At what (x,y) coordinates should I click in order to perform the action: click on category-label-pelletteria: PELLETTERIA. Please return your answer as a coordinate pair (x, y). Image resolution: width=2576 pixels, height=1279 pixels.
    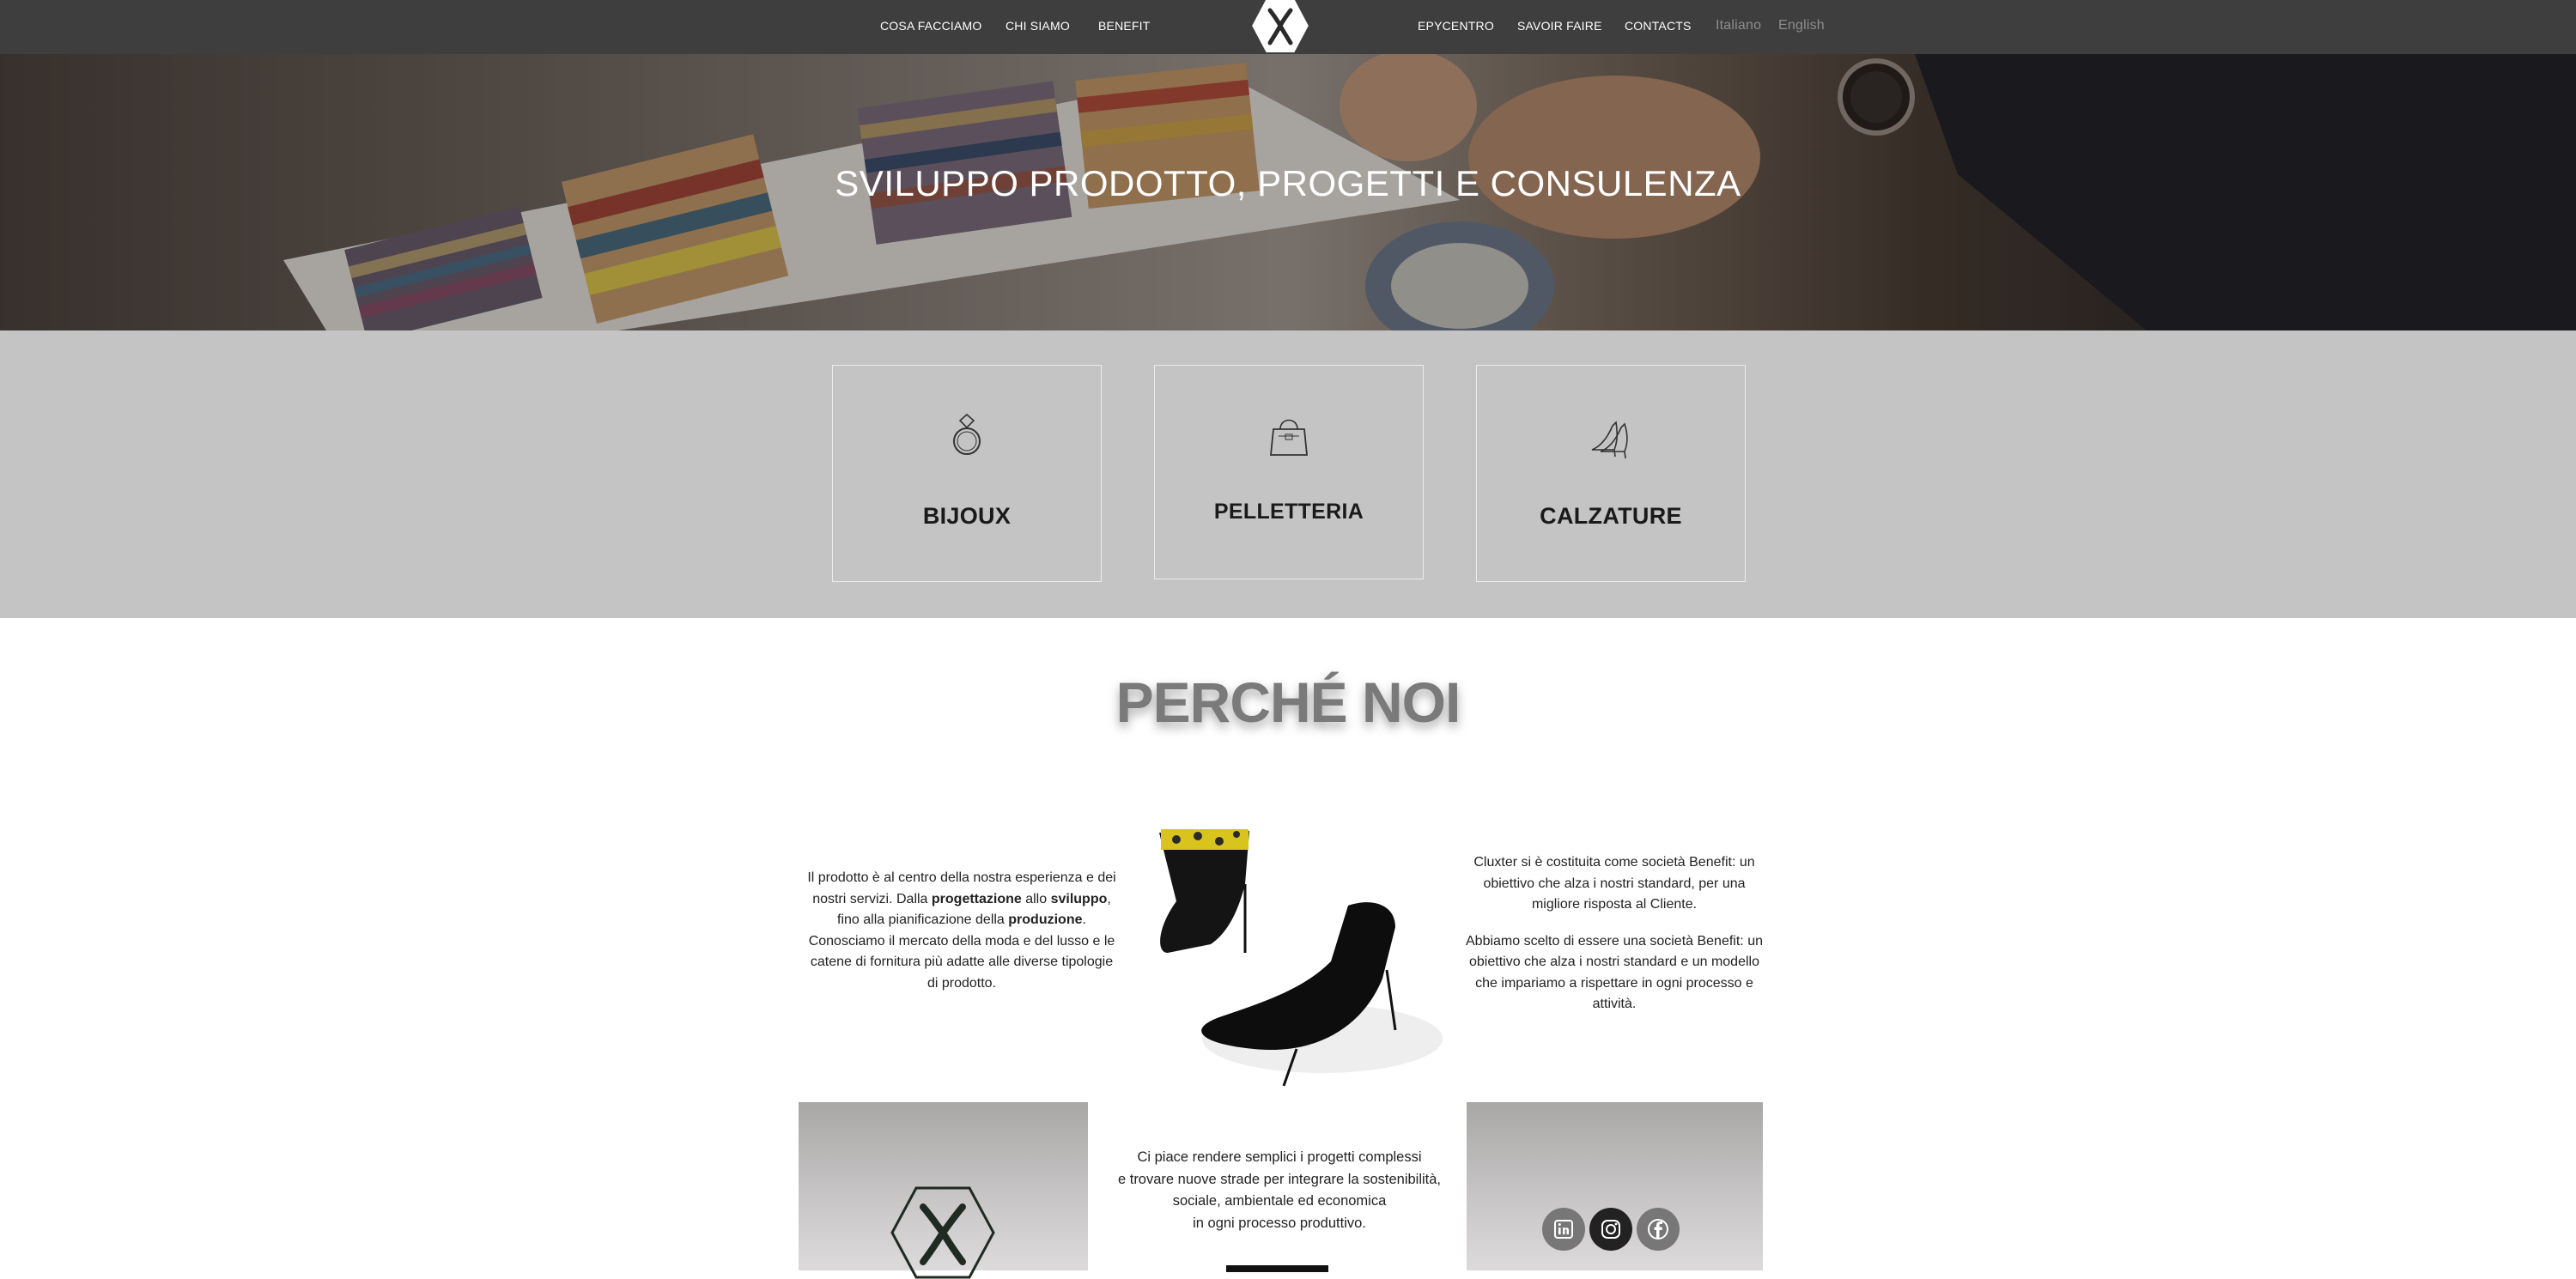
    Looking at the image, I should click on (1288, 512).